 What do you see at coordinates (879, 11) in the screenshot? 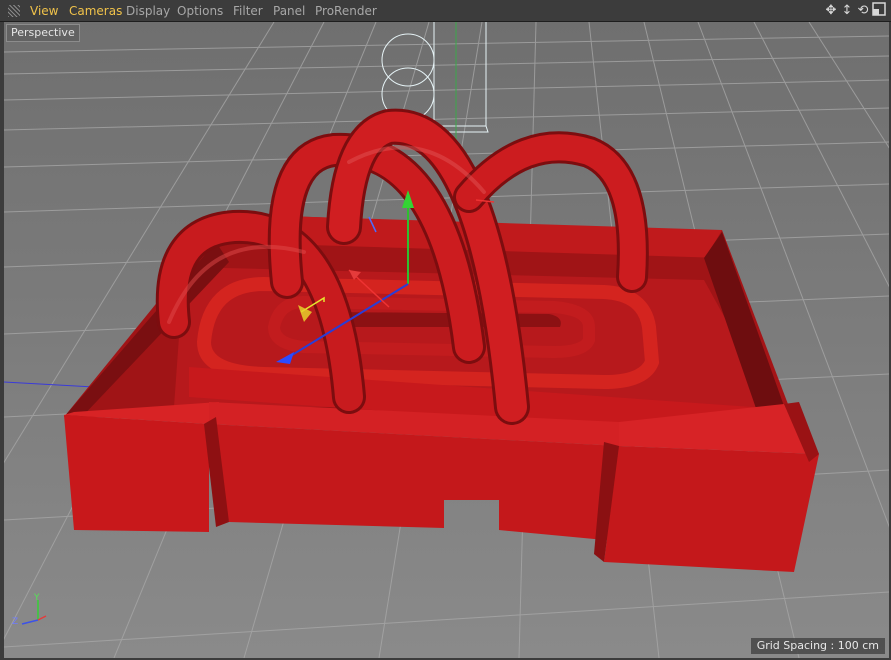
I see `toggle-layout-icon` at bounding box center [879, 11].